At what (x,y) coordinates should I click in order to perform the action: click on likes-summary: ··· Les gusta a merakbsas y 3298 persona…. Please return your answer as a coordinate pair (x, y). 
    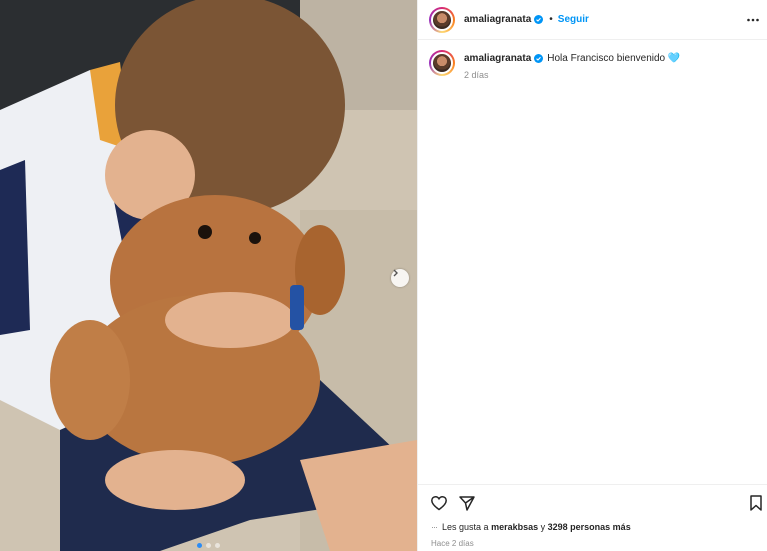
    Looking at the image, I should click on (531, 527).